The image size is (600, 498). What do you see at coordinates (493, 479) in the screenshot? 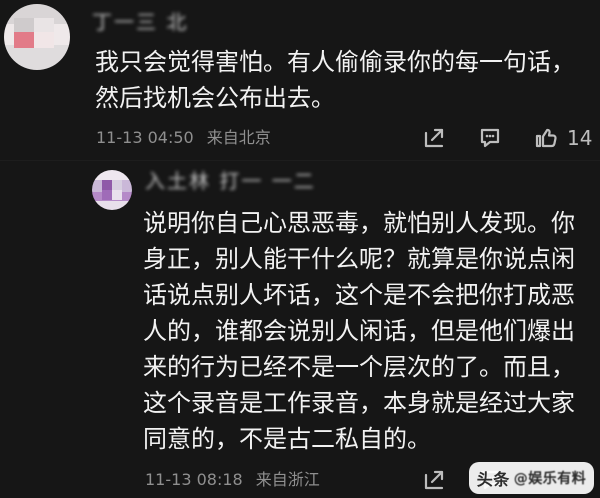
I see `watermark-label: 头条` at bounding box center [493, 479].